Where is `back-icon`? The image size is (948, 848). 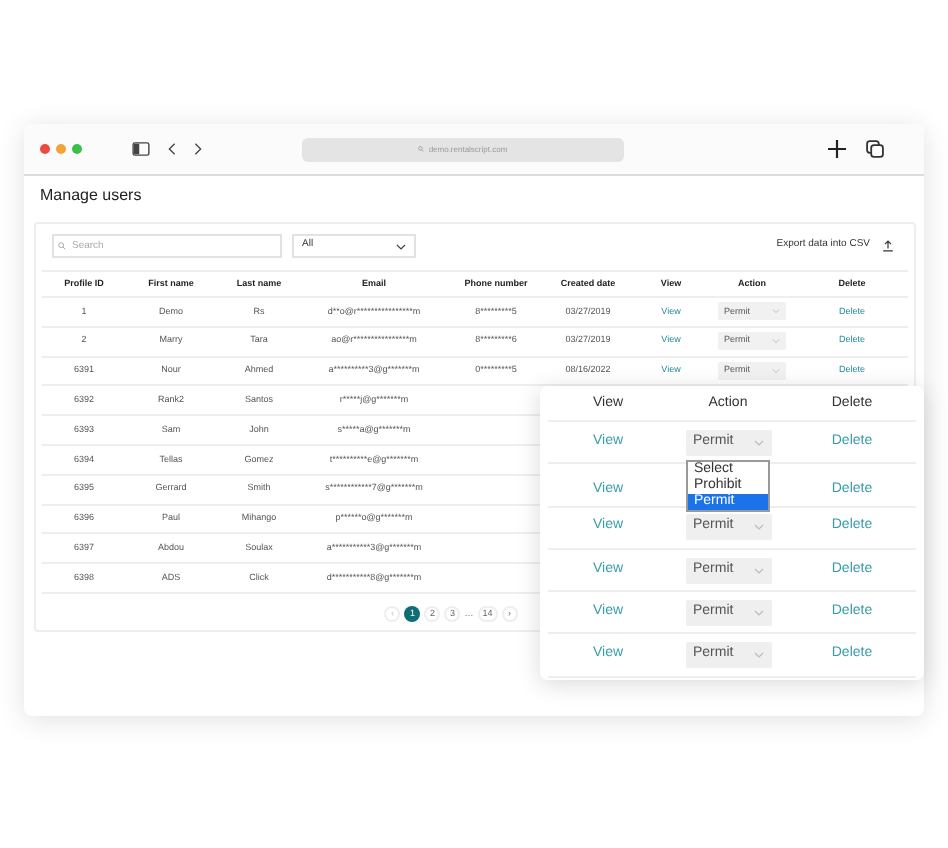 back-icon is located at coordinates (172, 149).